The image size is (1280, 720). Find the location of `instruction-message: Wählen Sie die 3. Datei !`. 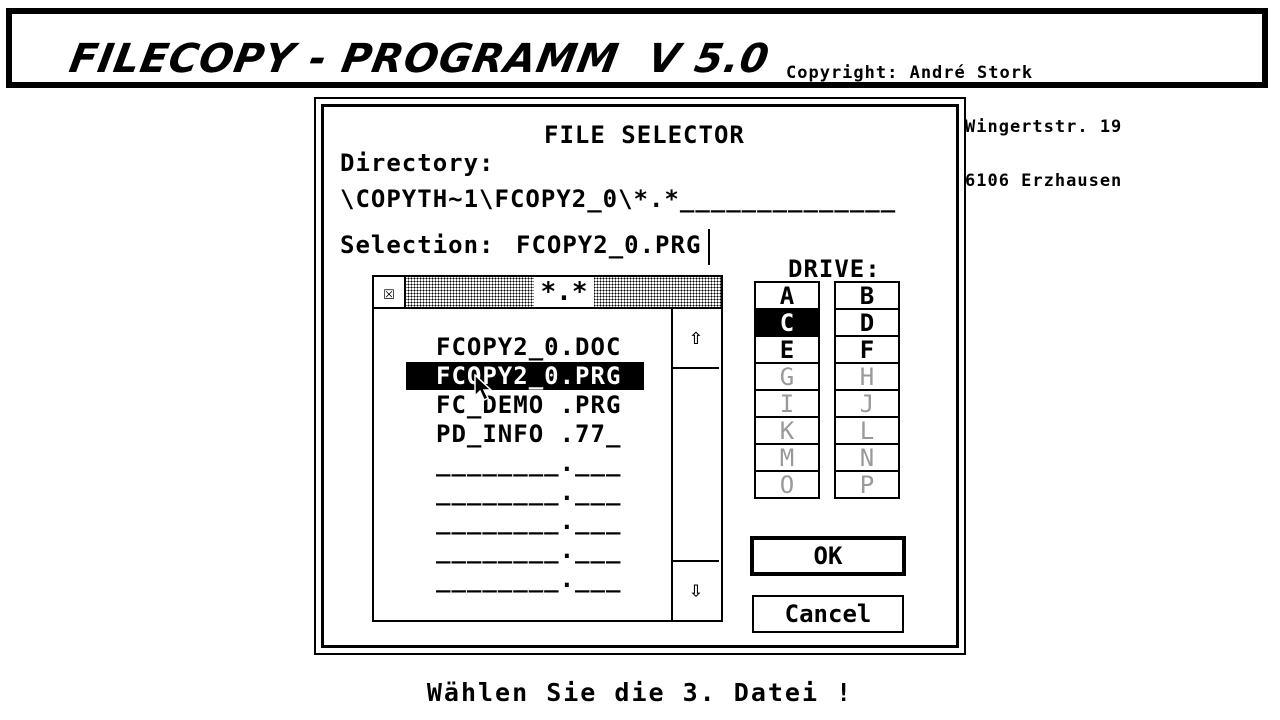

instruction-message: Wählen Sie die 3. Datei ! is located at coordinates (640, 692).